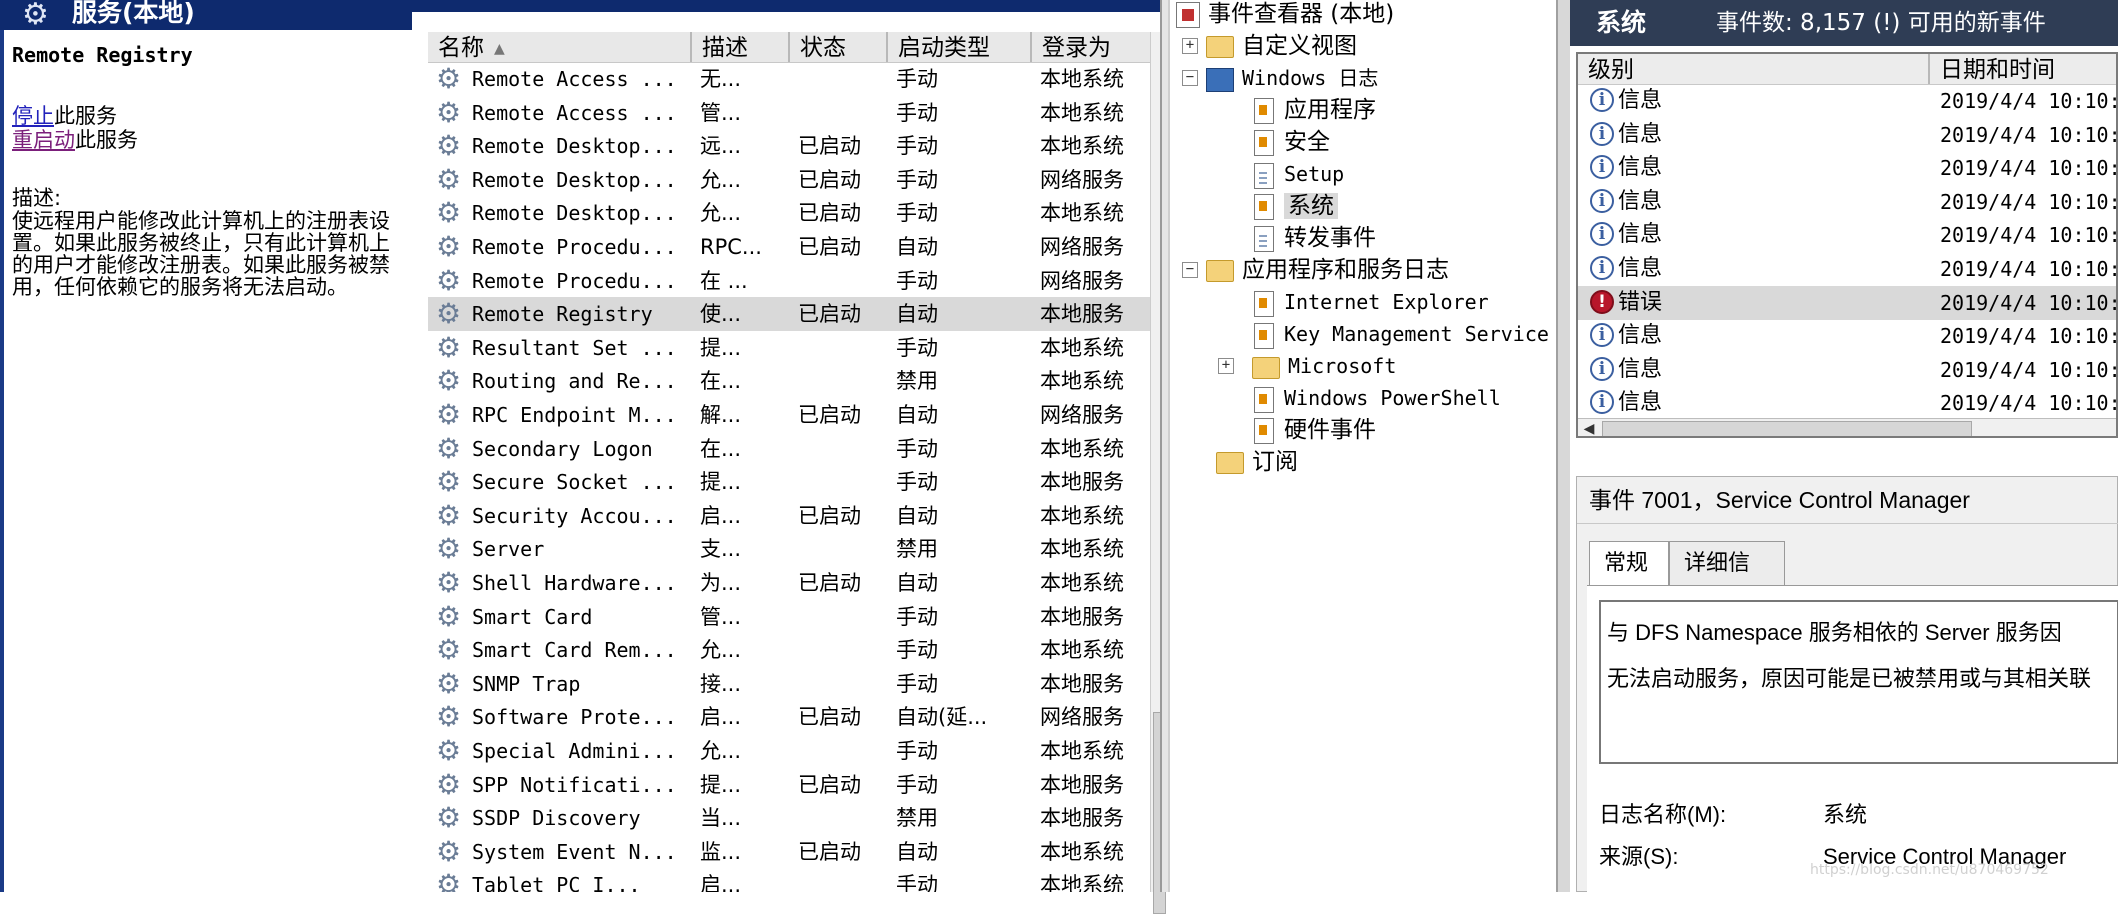 Image resolution: width=2118 pixels, height=914 pixels. What do you see at coordinates (741, 47) in the screenshot?
I see `column-header-description: 描述` at bounding box center [741, 47].